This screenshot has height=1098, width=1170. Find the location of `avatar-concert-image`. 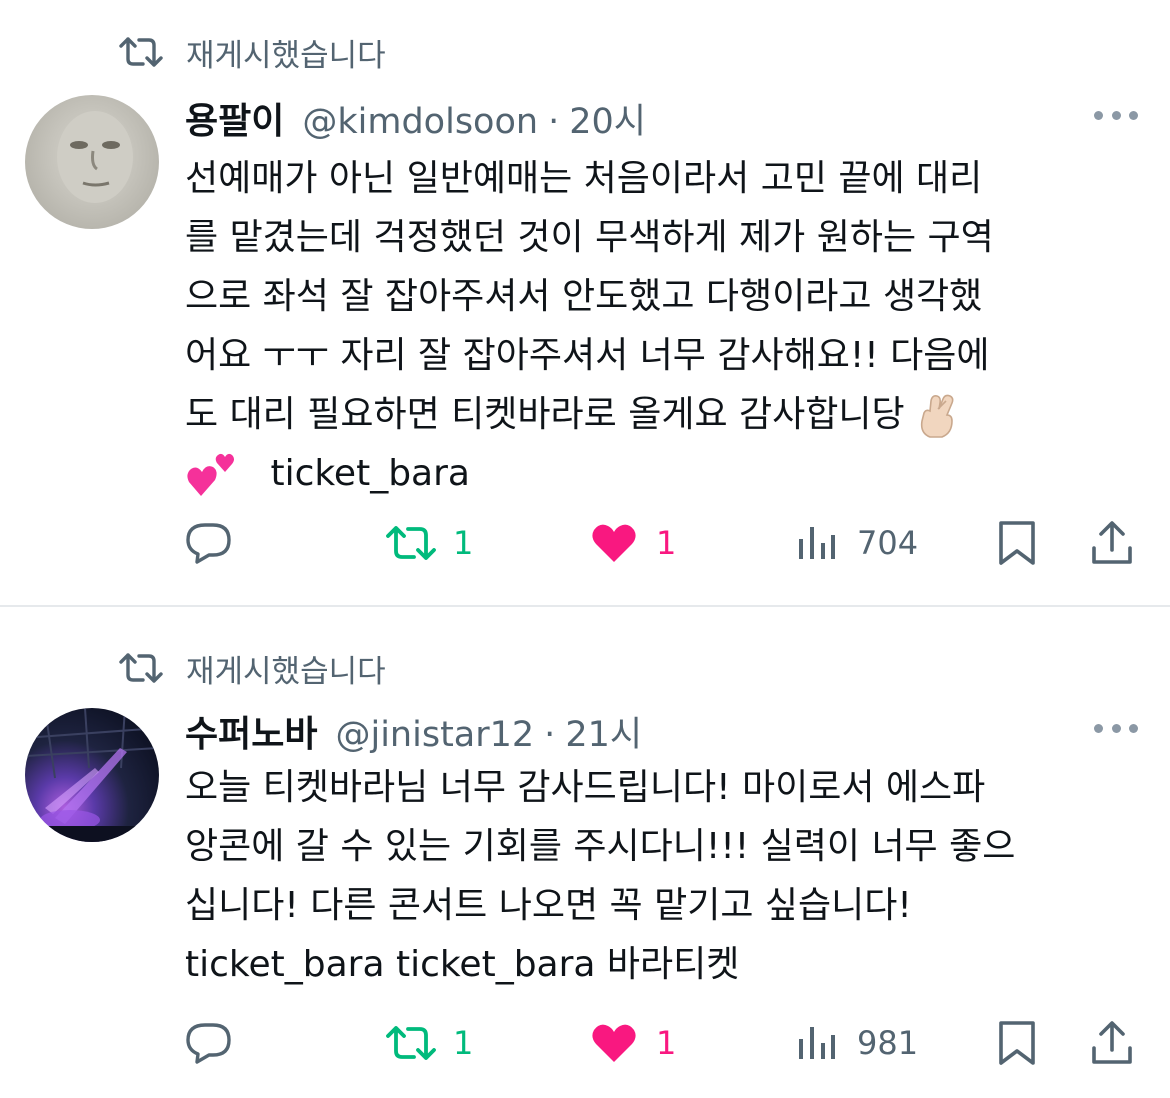

avatar-concert-image is located at coordinates (92, 775).